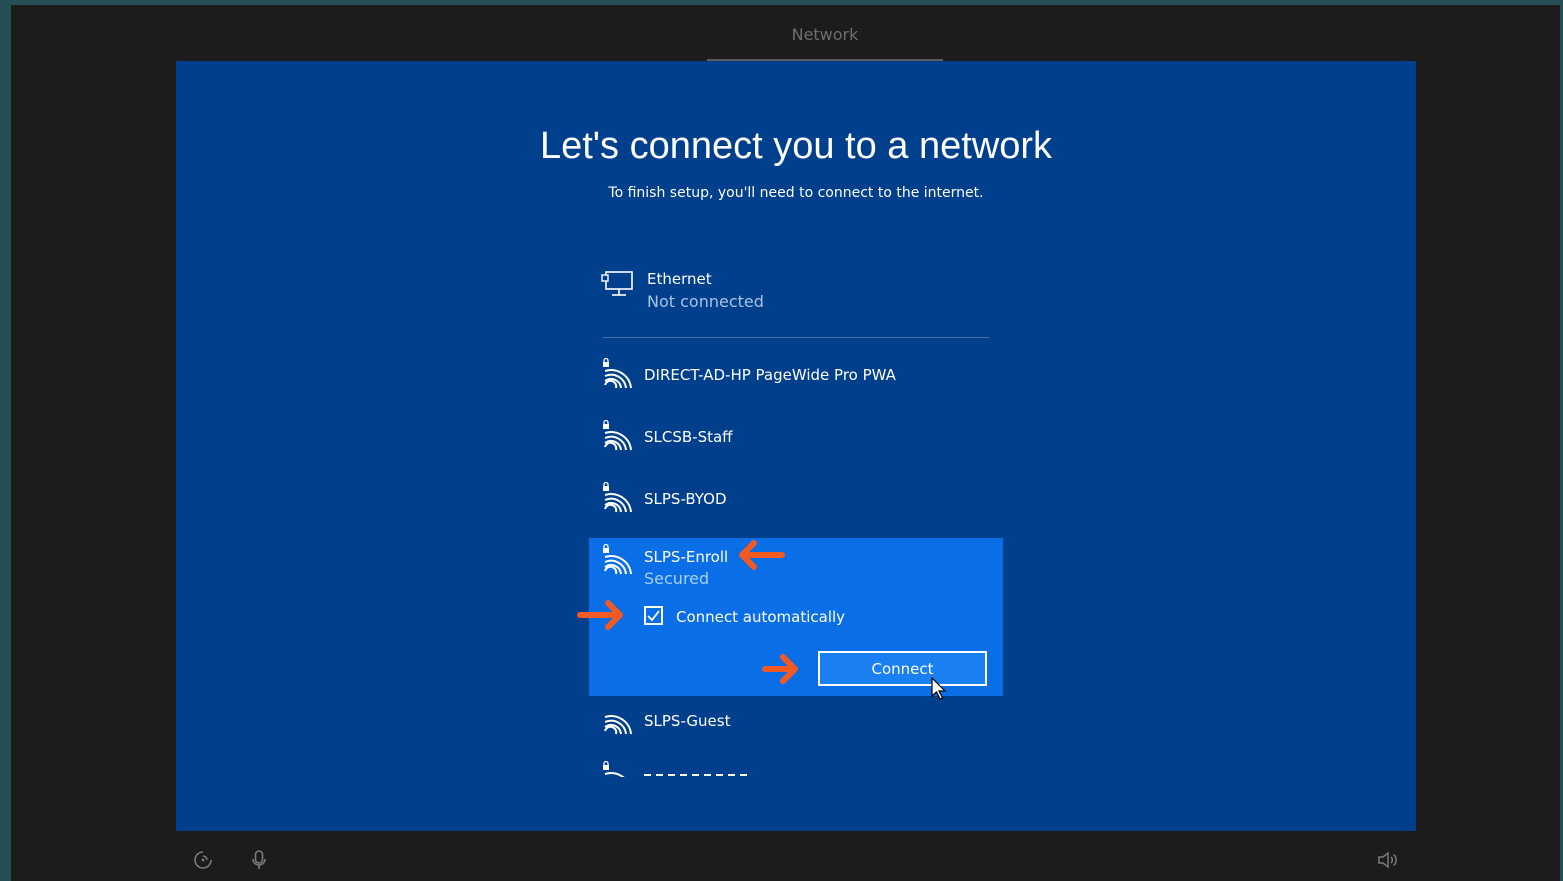 This screenshot has height=881, width=1563. I want to click on checkmark-icon, so click(653, 616).